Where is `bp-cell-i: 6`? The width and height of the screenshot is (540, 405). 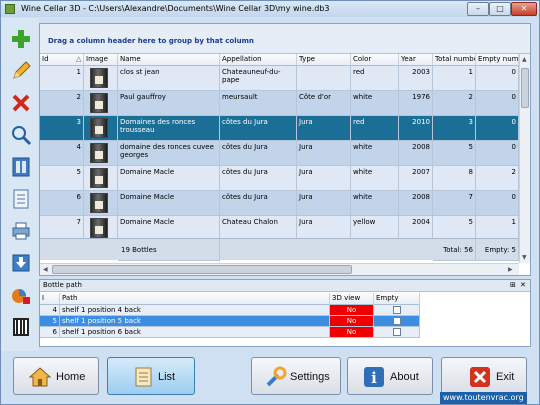
bp-cell-i: 6 is located at coordinates (50, 332).